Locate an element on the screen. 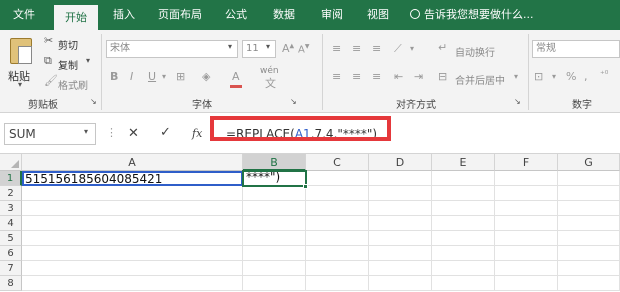 The width and height of the screenshot is (620, 292). format-painter-button: 格式刷 is located at coordinates (73, 84).